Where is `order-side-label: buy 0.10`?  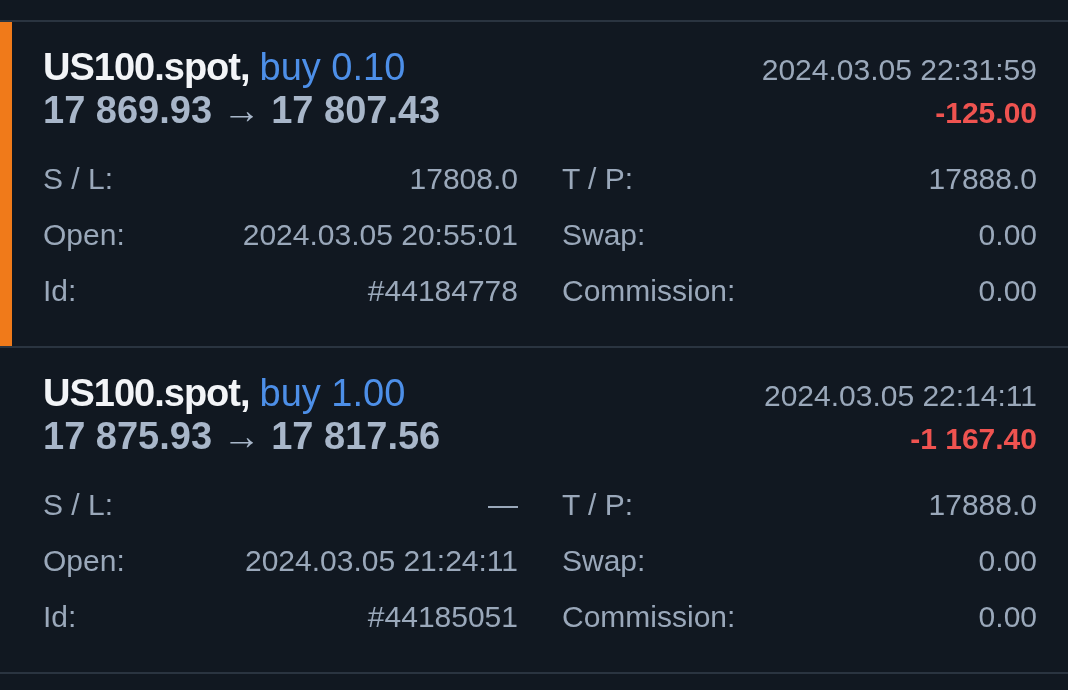 order-side-label: buy 0.10 is located at coordinates (332, 67).